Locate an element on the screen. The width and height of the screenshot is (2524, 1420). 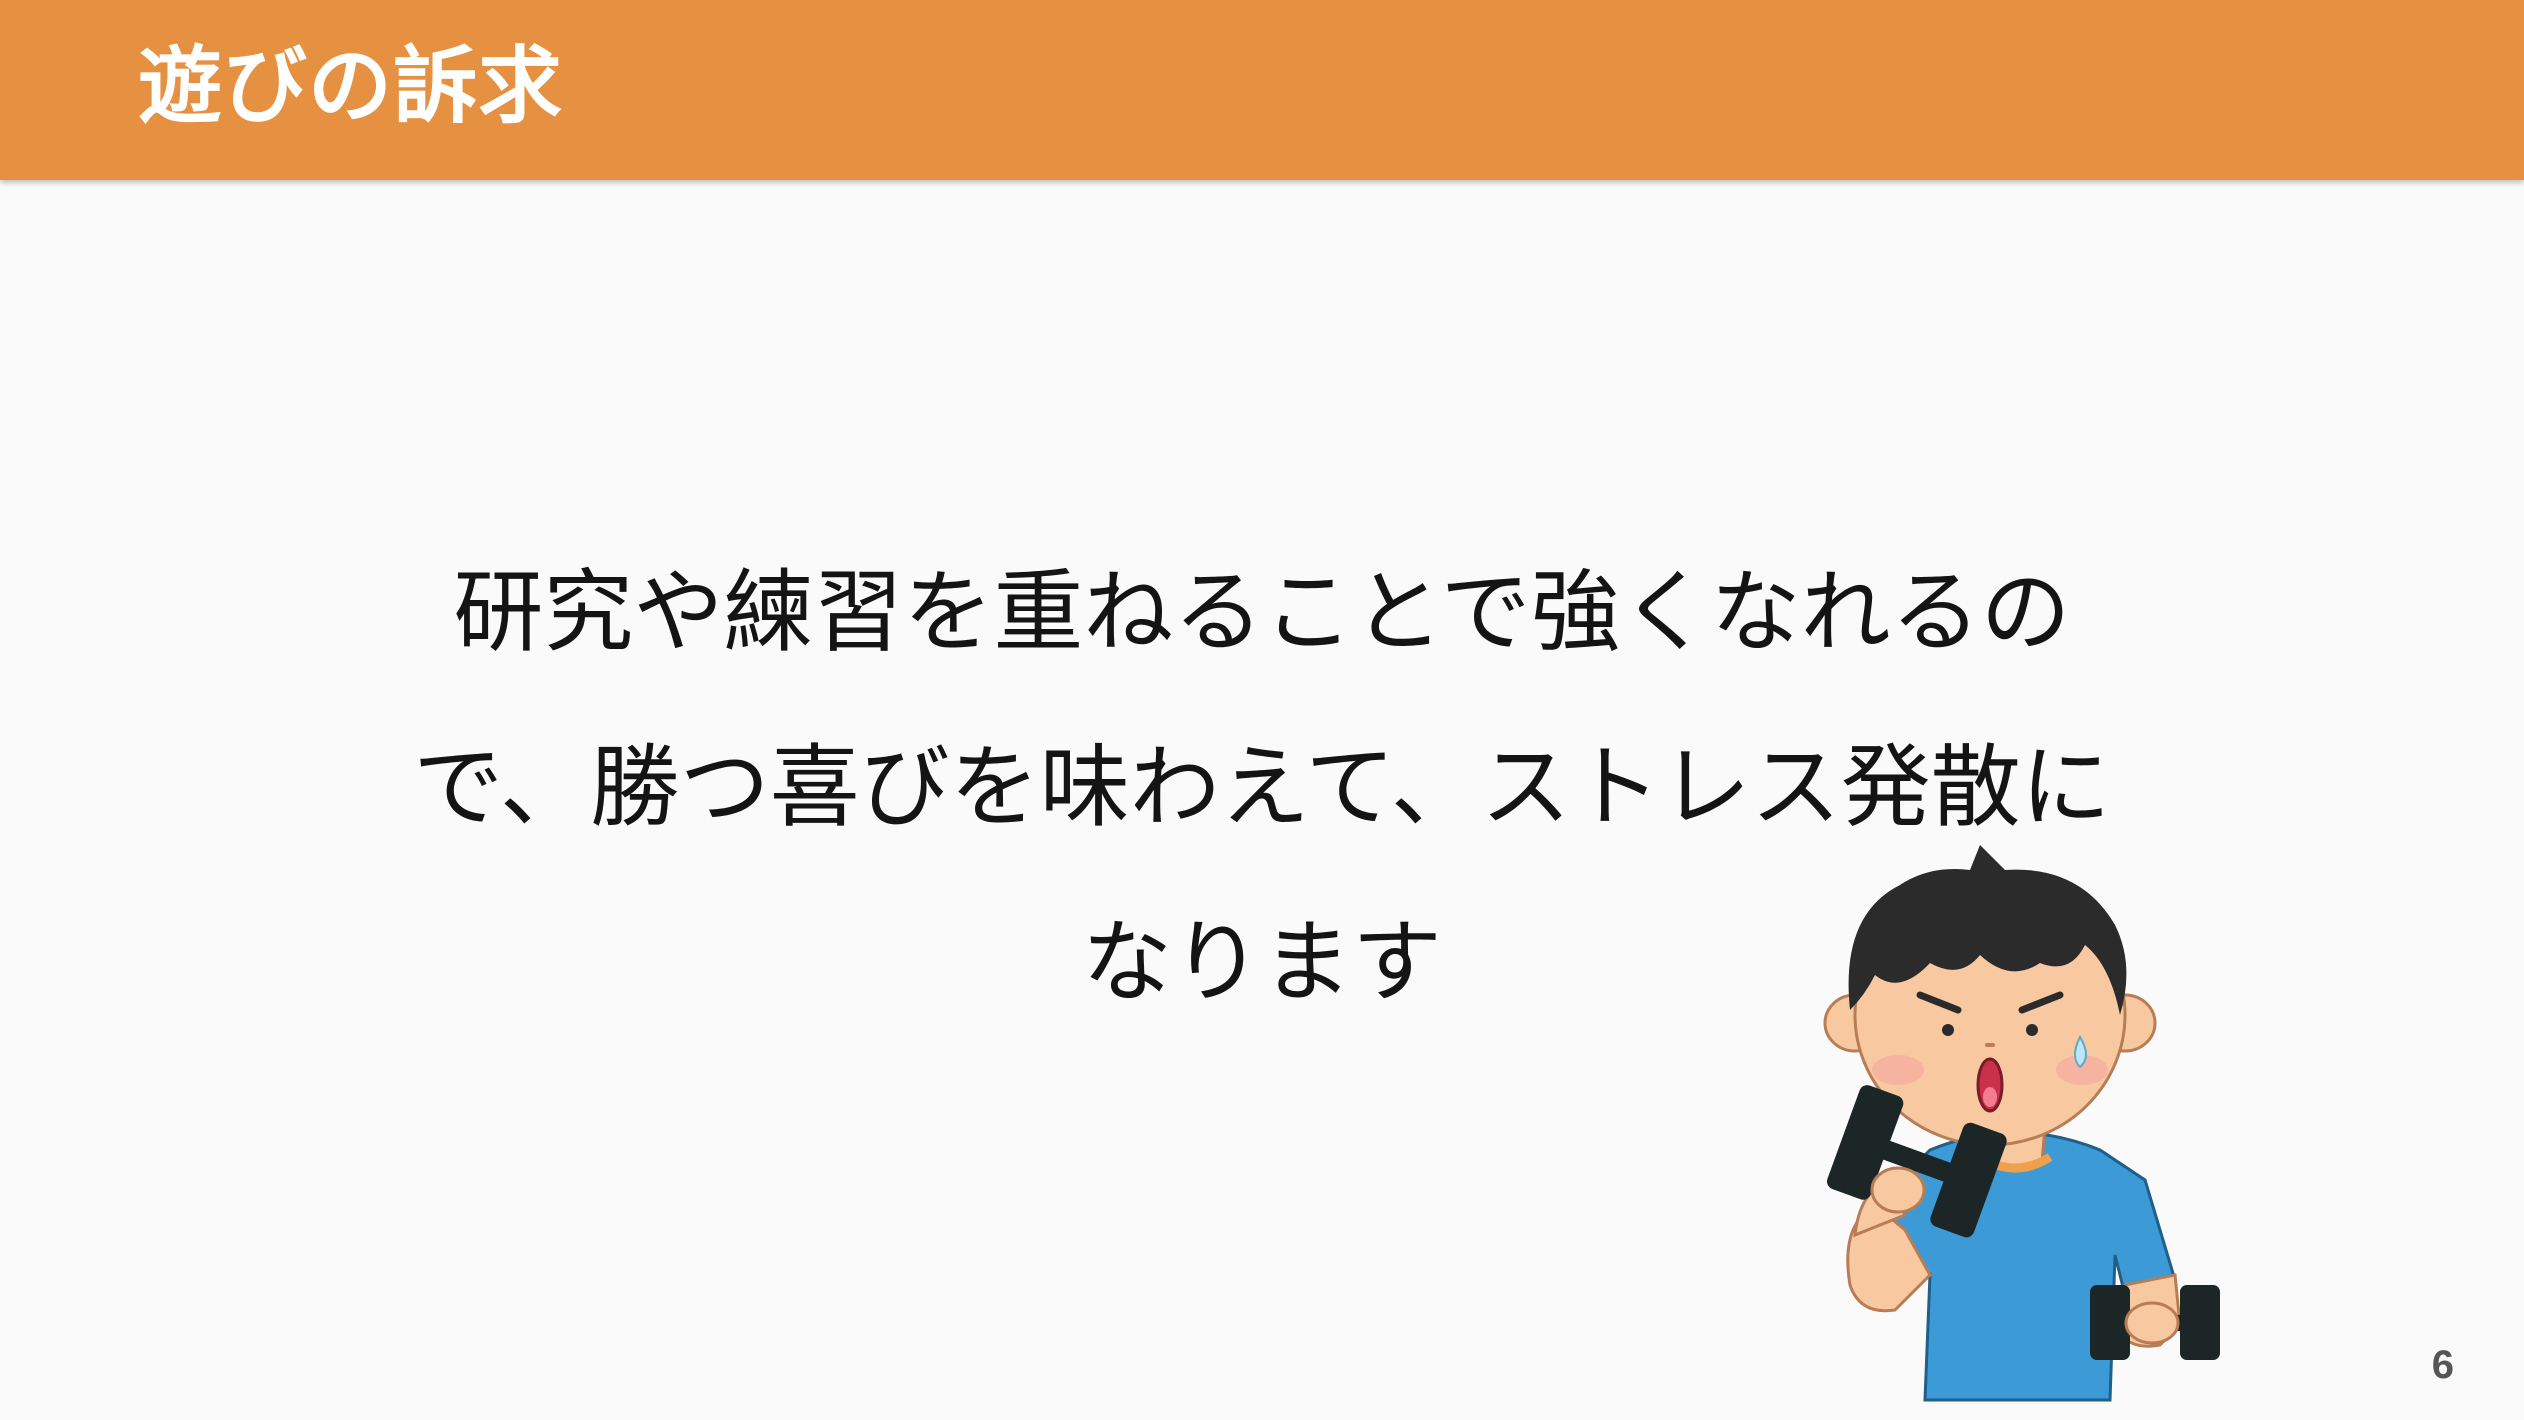
body-line-1: 研究や練習を重ねることで強くなれるの is located at coordinates (1262, 612).